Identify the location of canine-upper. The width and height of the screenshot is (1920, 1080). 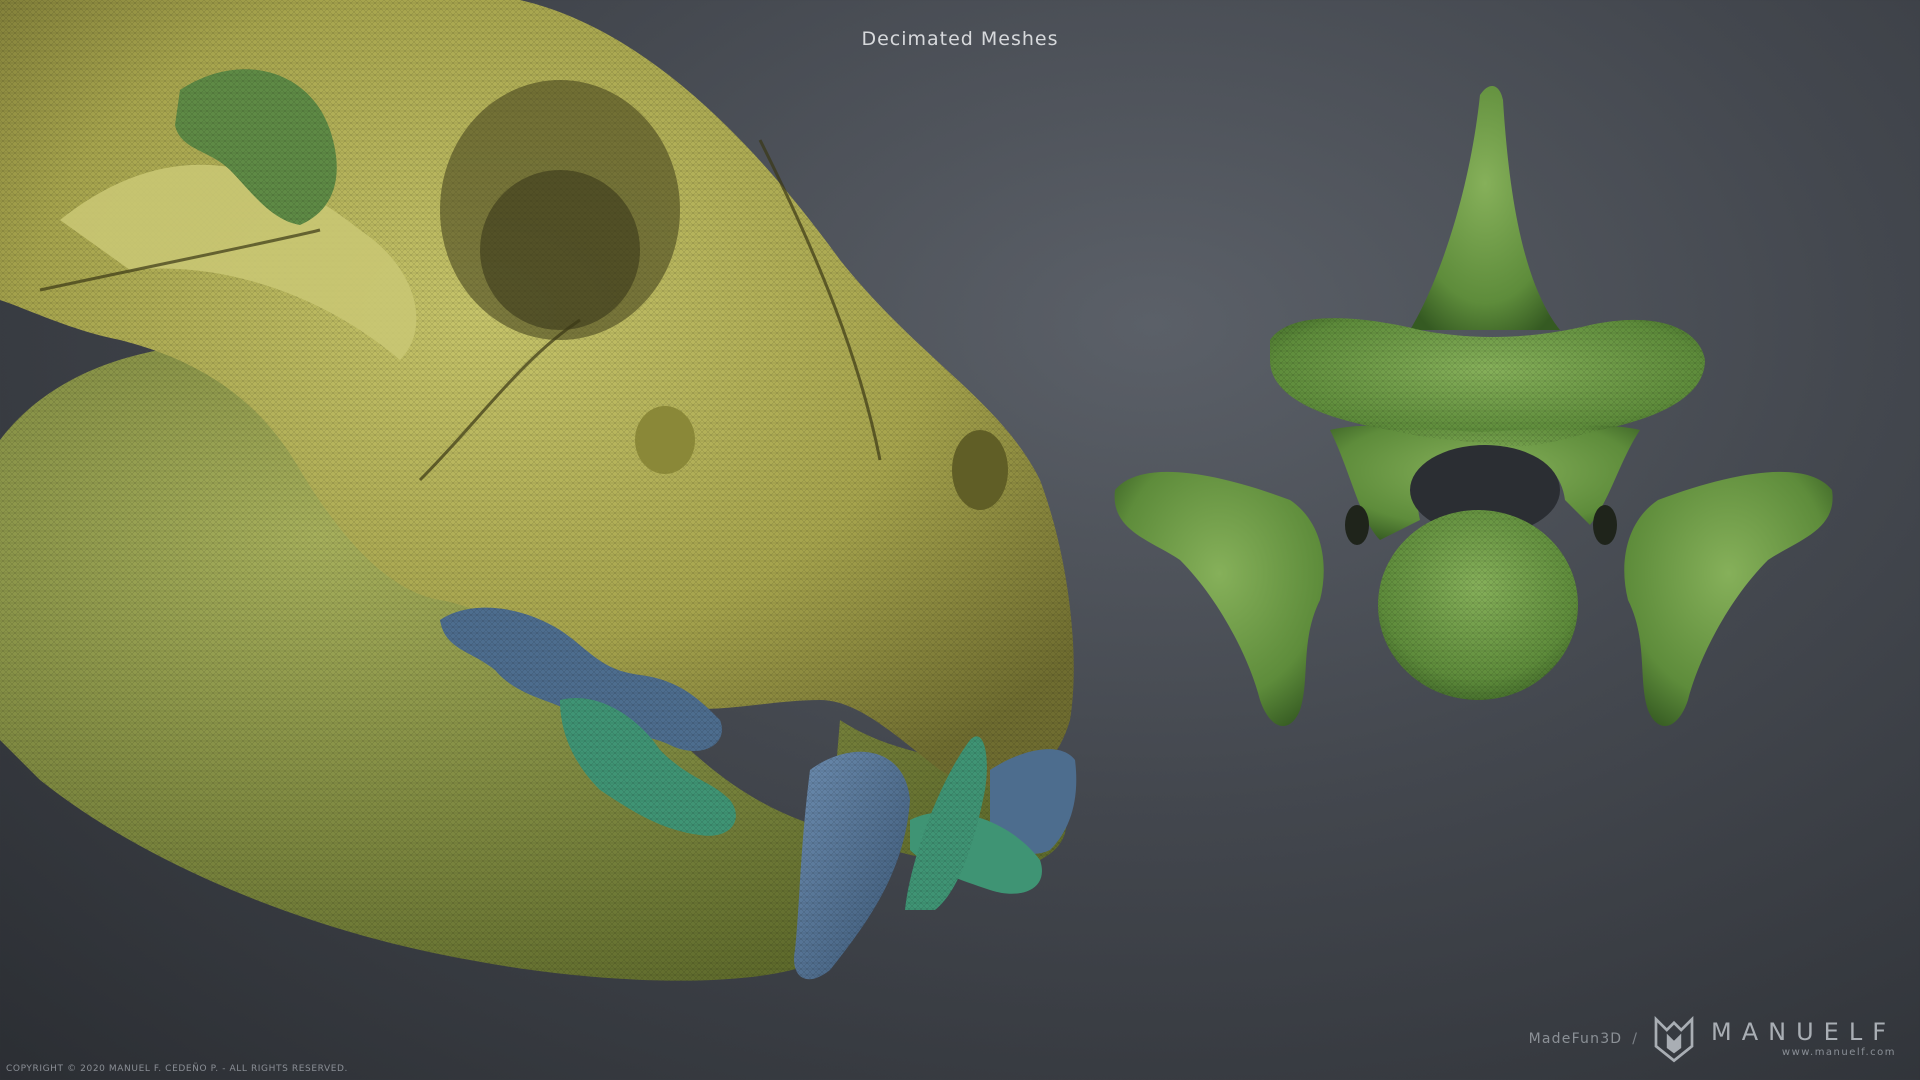
(852, 865).